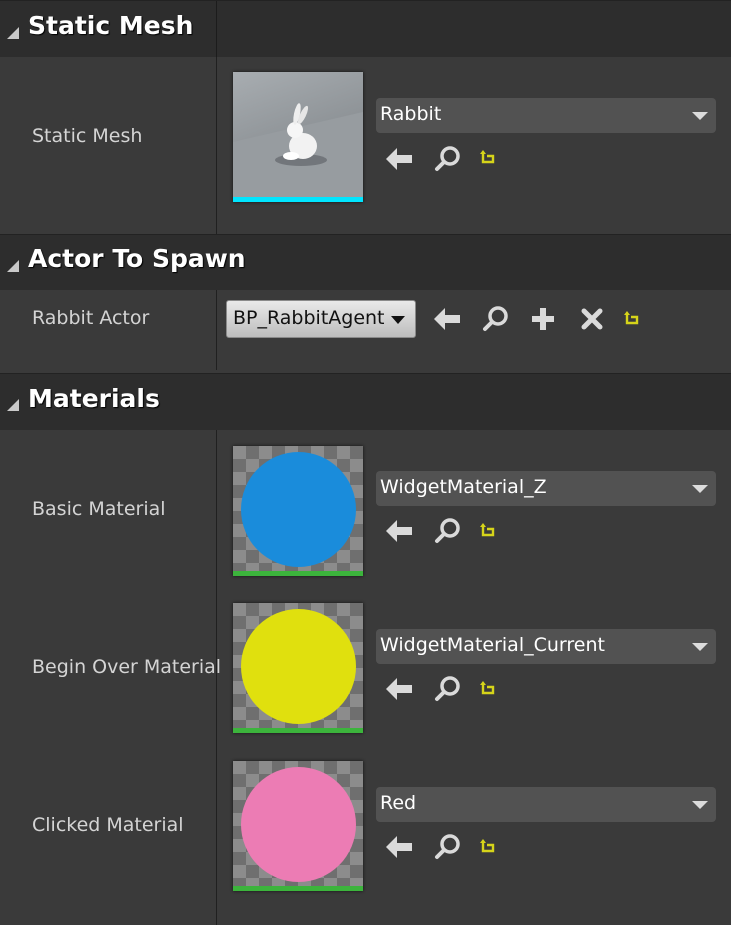 This screenshot has width=731, height=925. What do you see at coordinates (94, 398) in the screenshot?
I see `section-title: Materials` at bounding box center [94, 398].